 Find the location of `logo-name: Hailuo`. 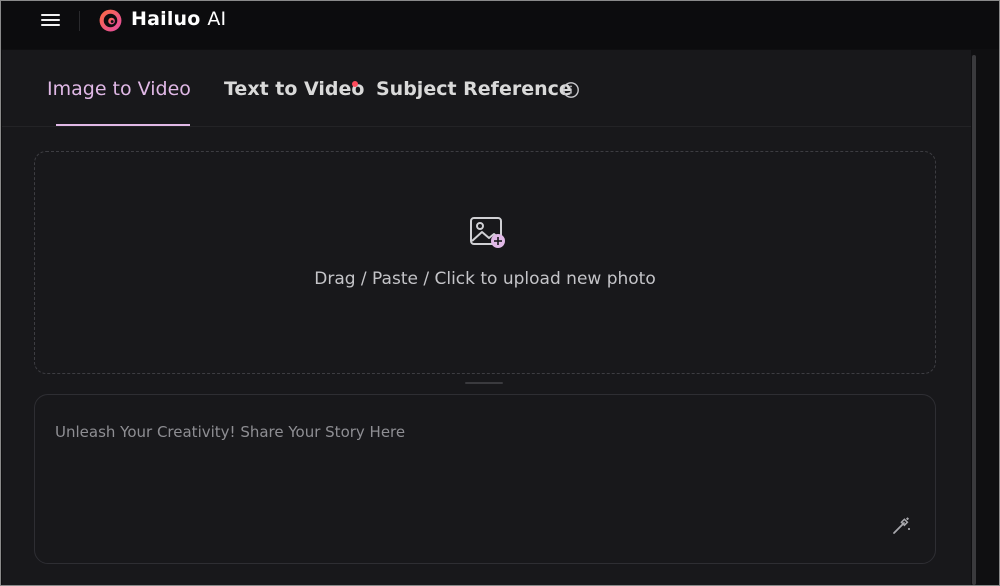

logo-name: Hailuo is located at coordinates (166, 19).